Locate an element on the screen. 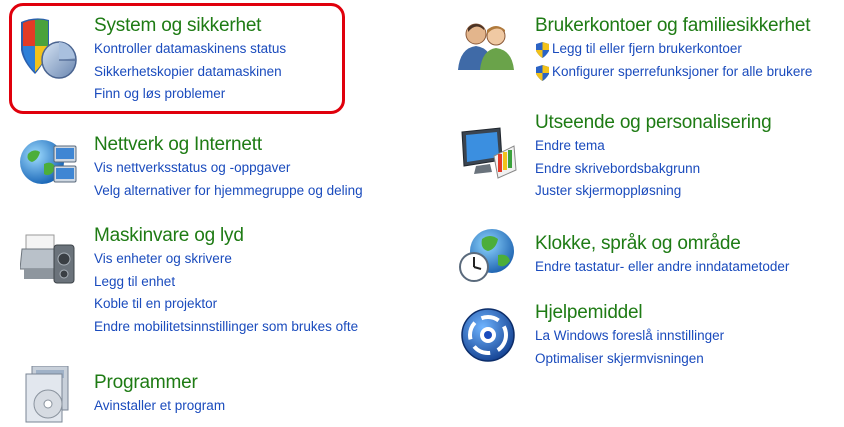  ease-of-access-icon is located at coordinates (488, 335).